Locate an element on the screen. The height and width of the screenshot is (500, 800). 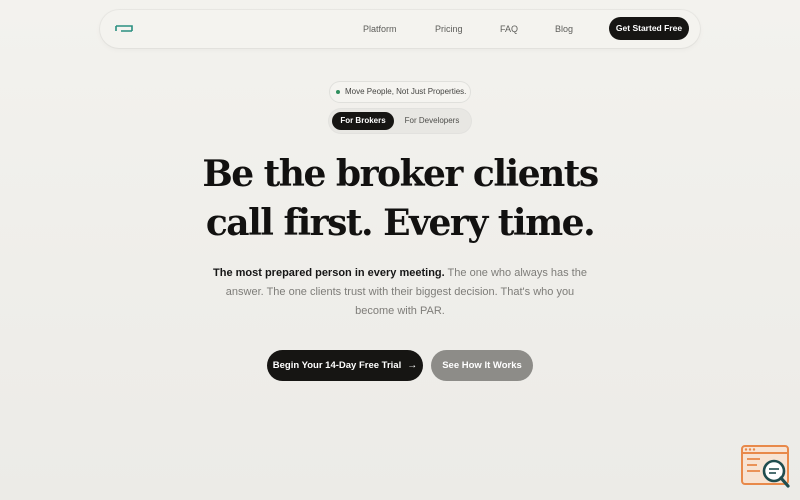
tagline-text: Move People, Not Just Properties. is located at coordinates (406, 91).